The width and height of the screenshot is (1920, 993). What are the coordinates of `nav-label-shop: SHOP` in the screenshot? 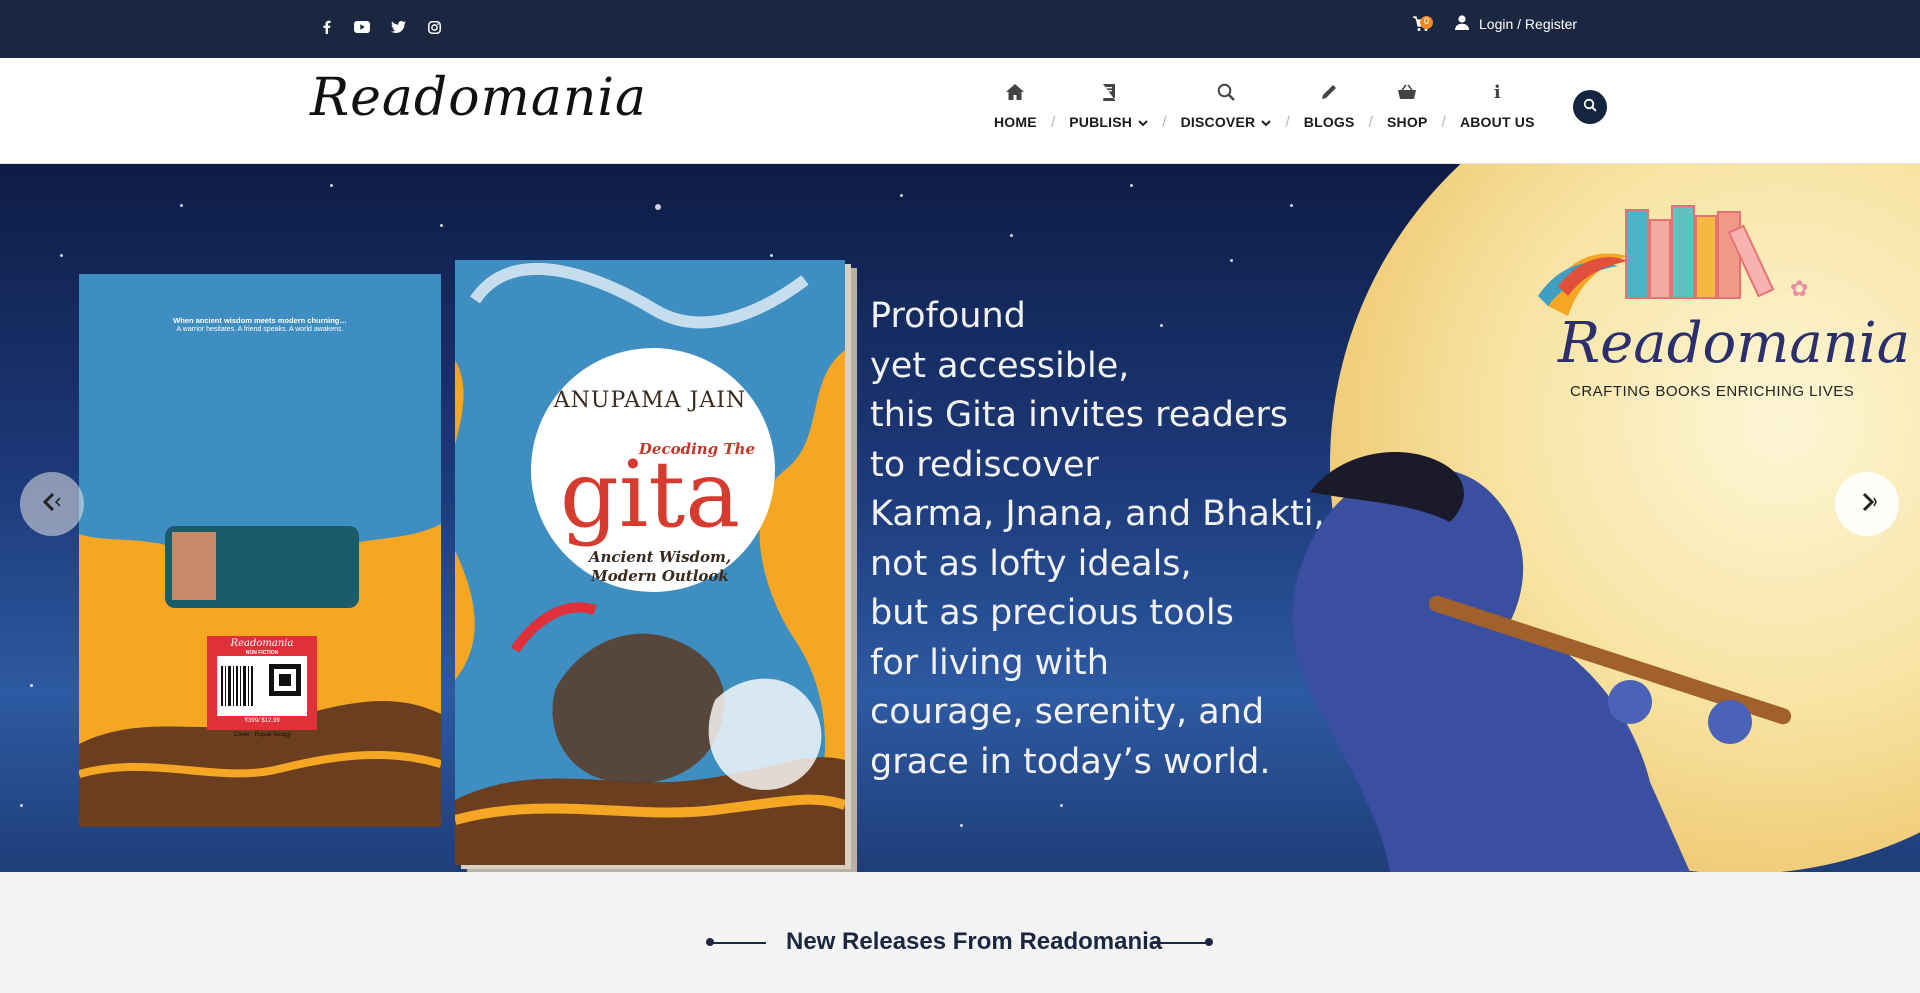 It's located at (1407, 122).